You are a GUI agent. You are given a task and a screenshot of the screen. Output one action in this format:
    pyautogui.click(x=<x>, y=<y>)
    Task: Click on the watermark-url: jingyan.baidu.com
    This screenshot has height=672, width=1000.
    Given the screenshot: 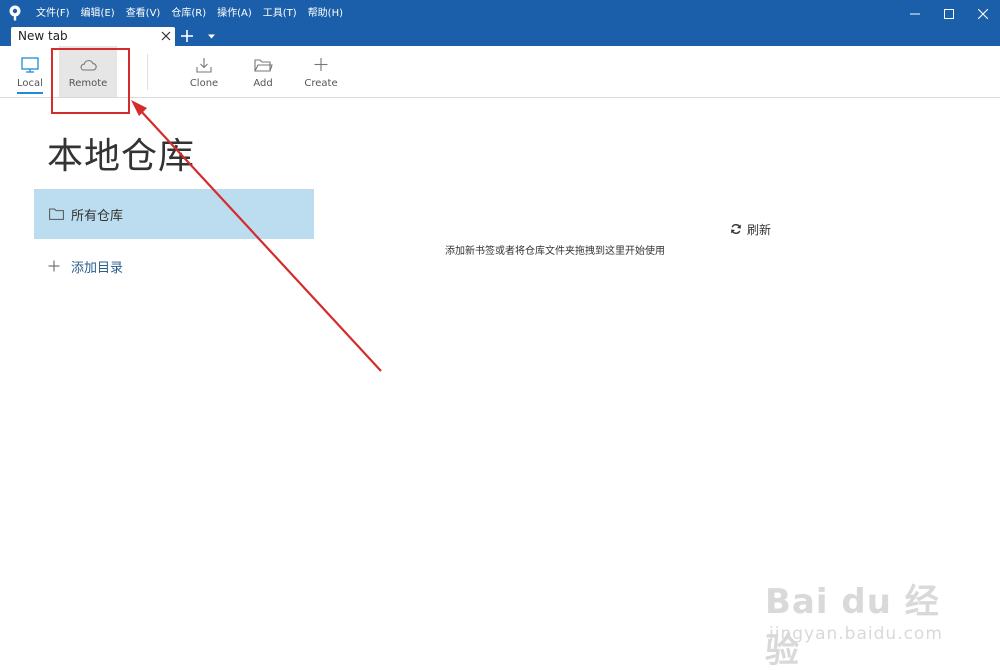 What is the action you would take?
    pyautogui.click(x=856, y=634)
    